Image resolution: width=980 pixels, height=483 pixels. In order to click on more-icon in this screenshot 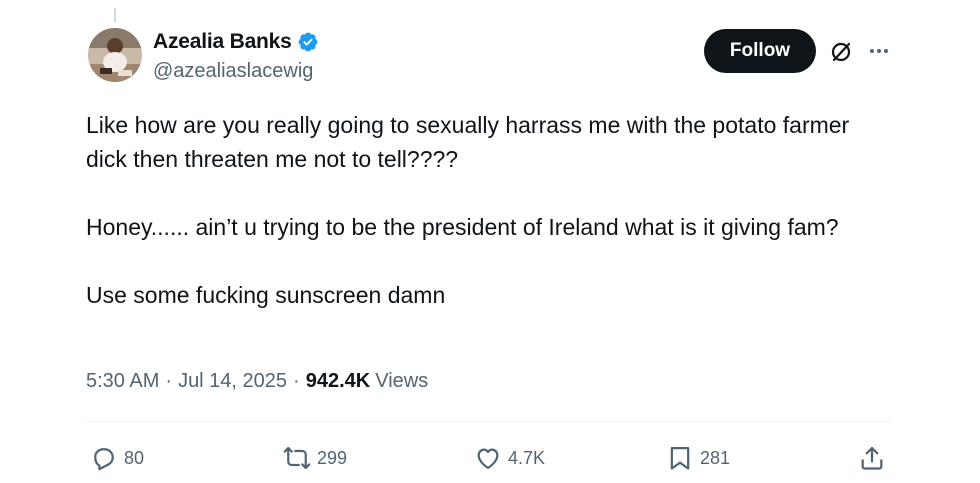, I will do `click(879, 51)`.